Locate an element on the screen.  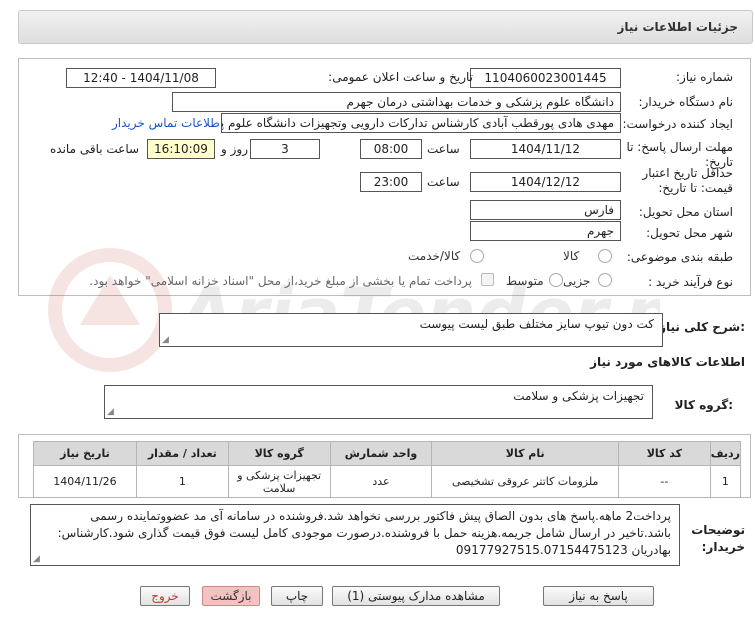
reply-deadline-time: 08:00 is located at coordinates (391, 149).